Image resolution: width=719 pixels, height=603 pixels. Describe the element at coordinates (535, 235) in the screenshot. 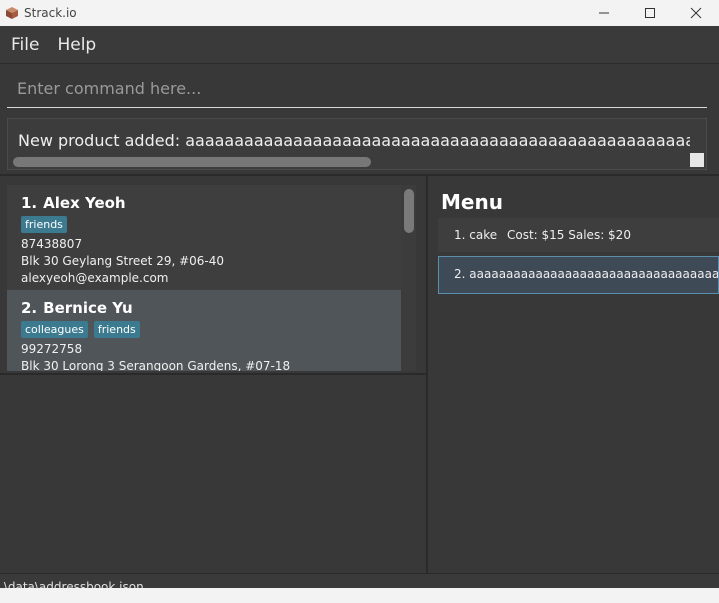

I see `product-cost: Cost: $15` at that location.